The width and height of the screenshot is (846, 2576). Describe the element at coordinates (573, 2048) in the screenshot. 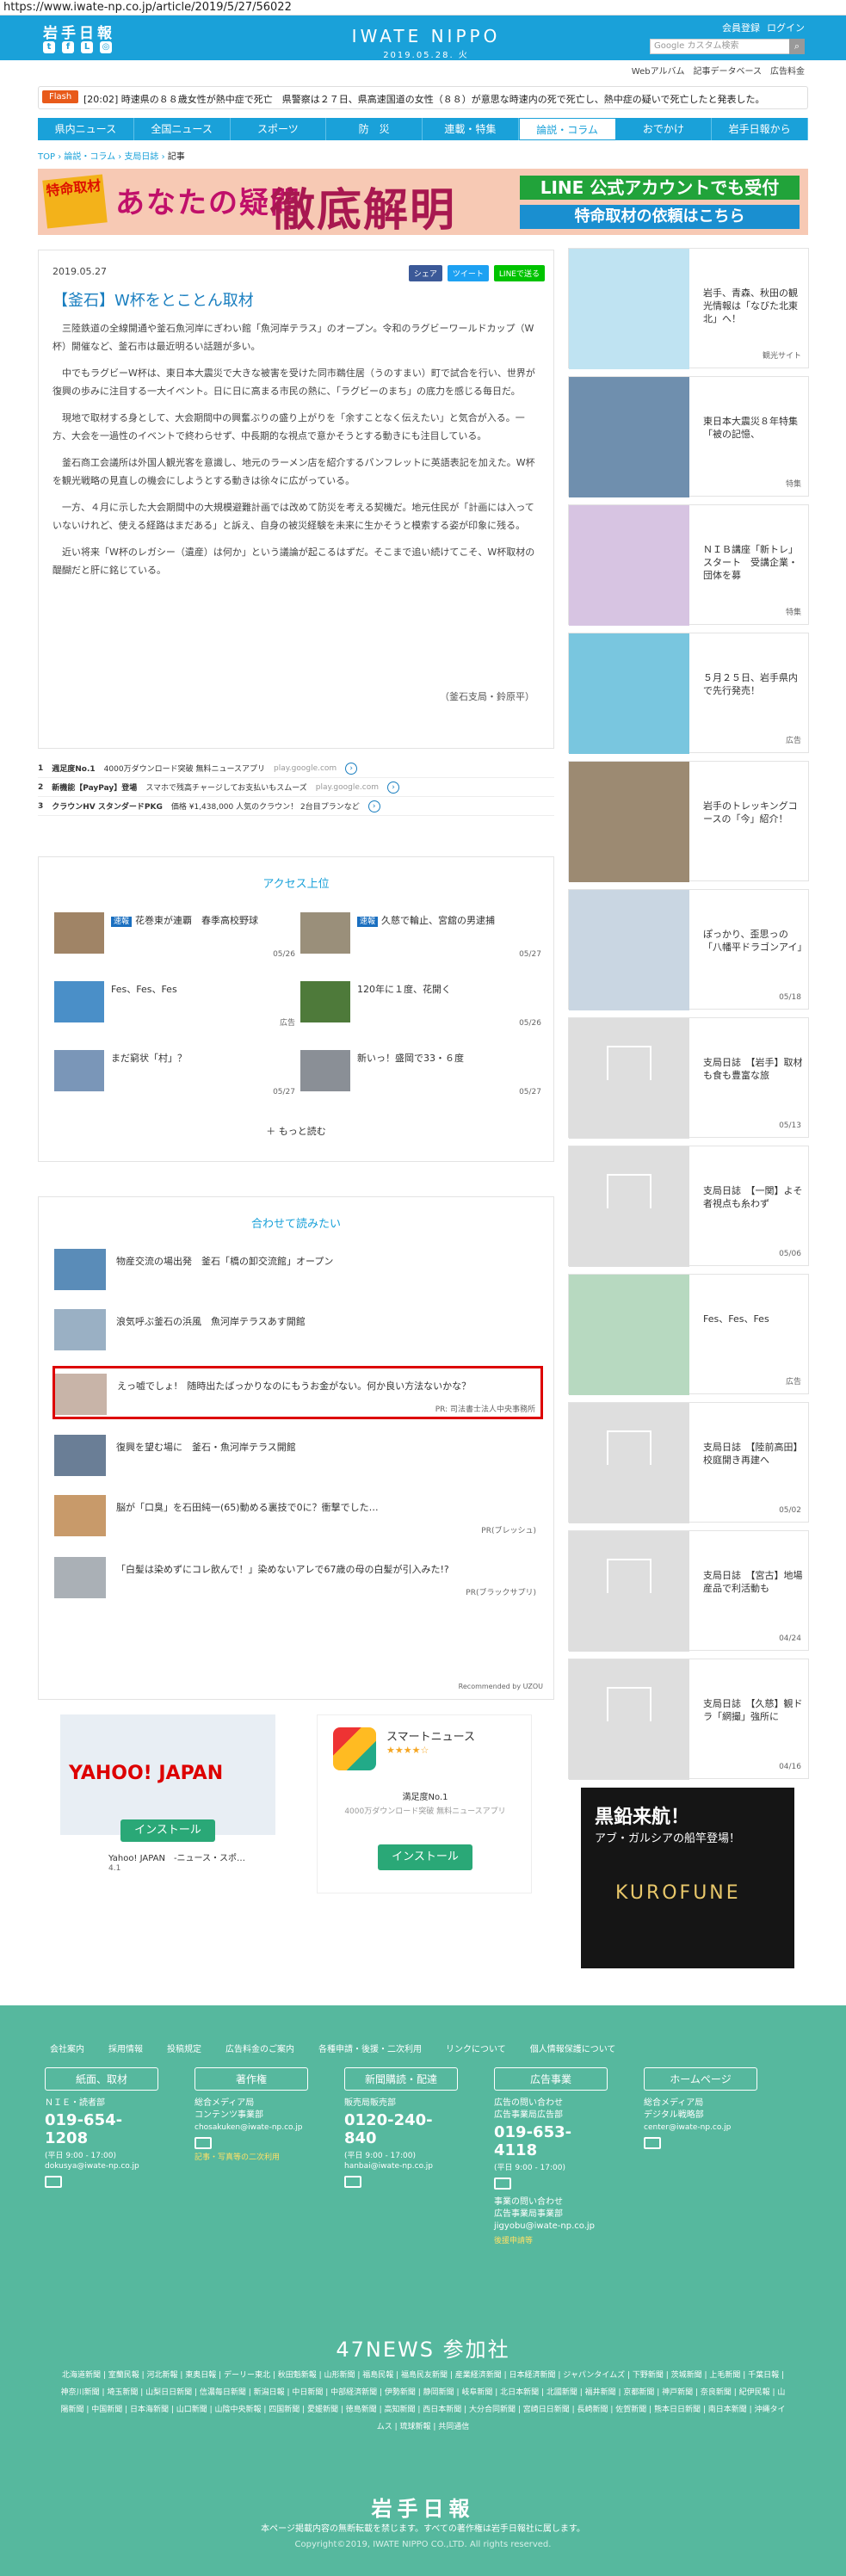

I see `footer-link: 個人情報保護について` at that location.